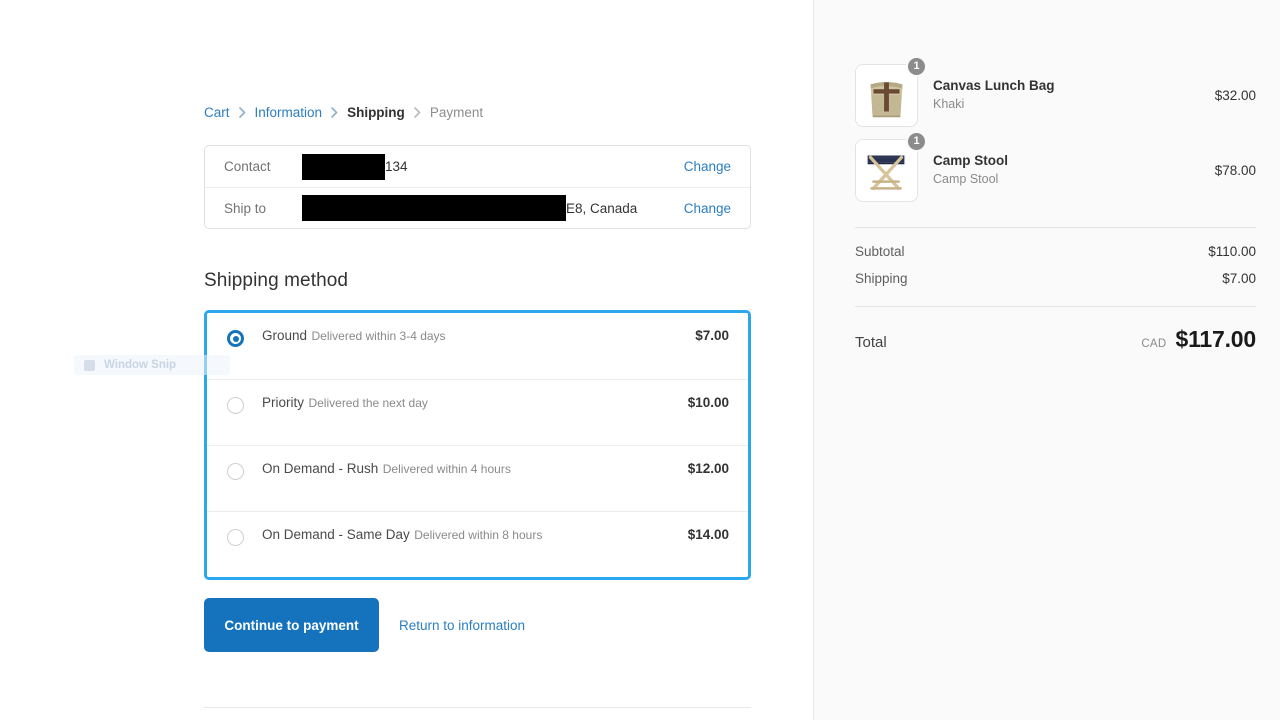 Image resolution: width=1280 pixels, height=720 pixels. I want to click on subtotal-value: $110.00, so click(1232, 251).